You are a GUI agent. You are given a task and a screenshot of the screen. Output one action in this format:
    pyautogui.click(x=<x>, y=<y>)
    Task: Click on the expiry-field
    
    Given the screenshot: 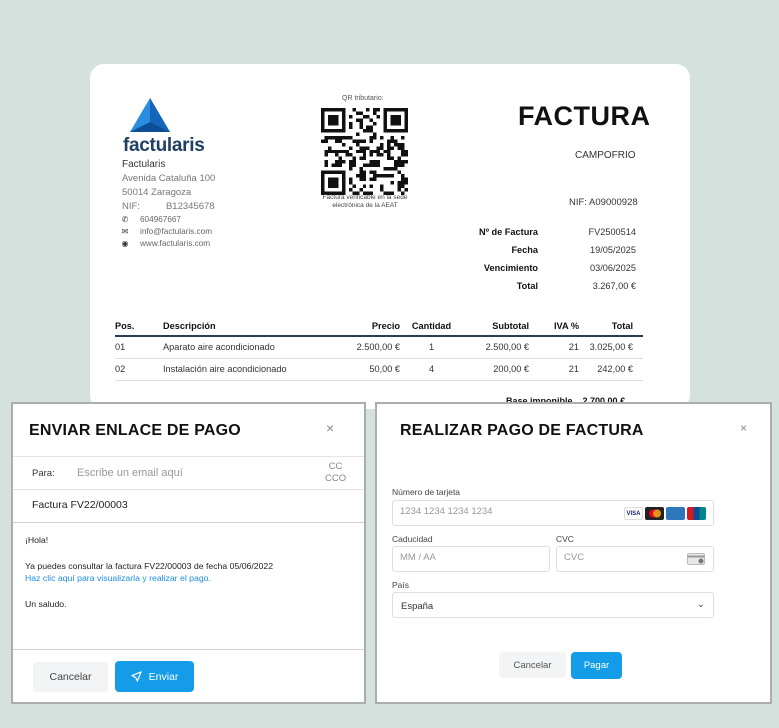 What is the action you would take?
    pyautogui.click(x=471, y=559)
    